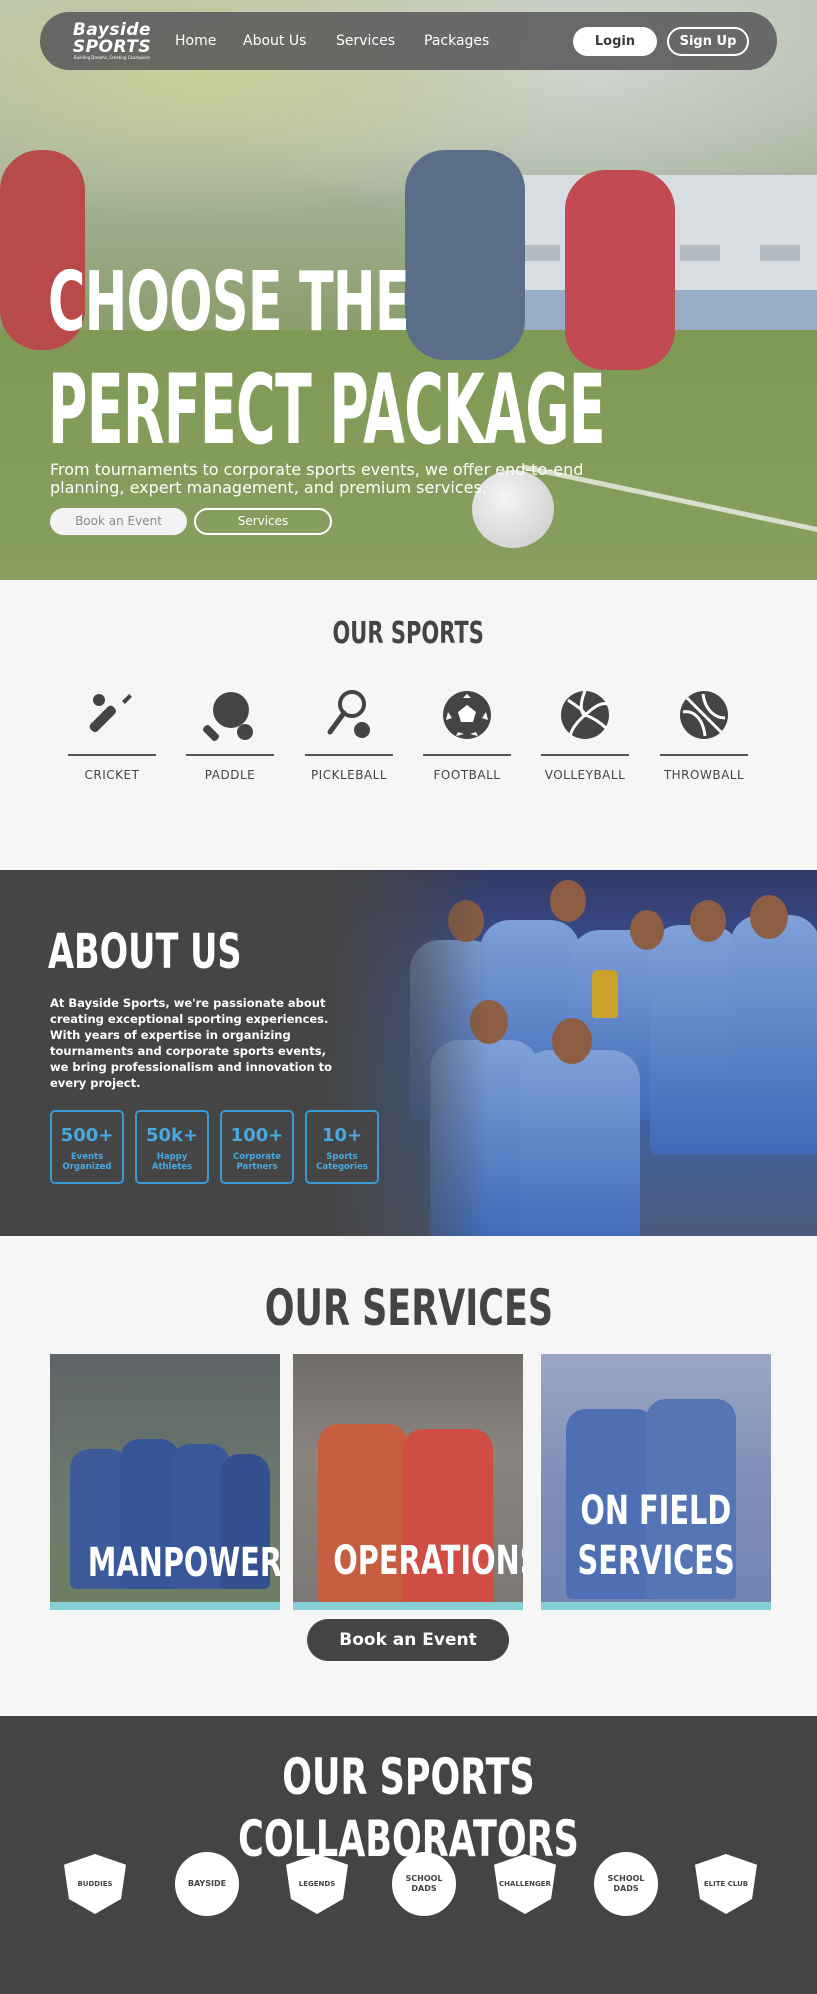 This screenshot has height=1994, width=817. I want to click on volleyball-icon, so click(585, 714).